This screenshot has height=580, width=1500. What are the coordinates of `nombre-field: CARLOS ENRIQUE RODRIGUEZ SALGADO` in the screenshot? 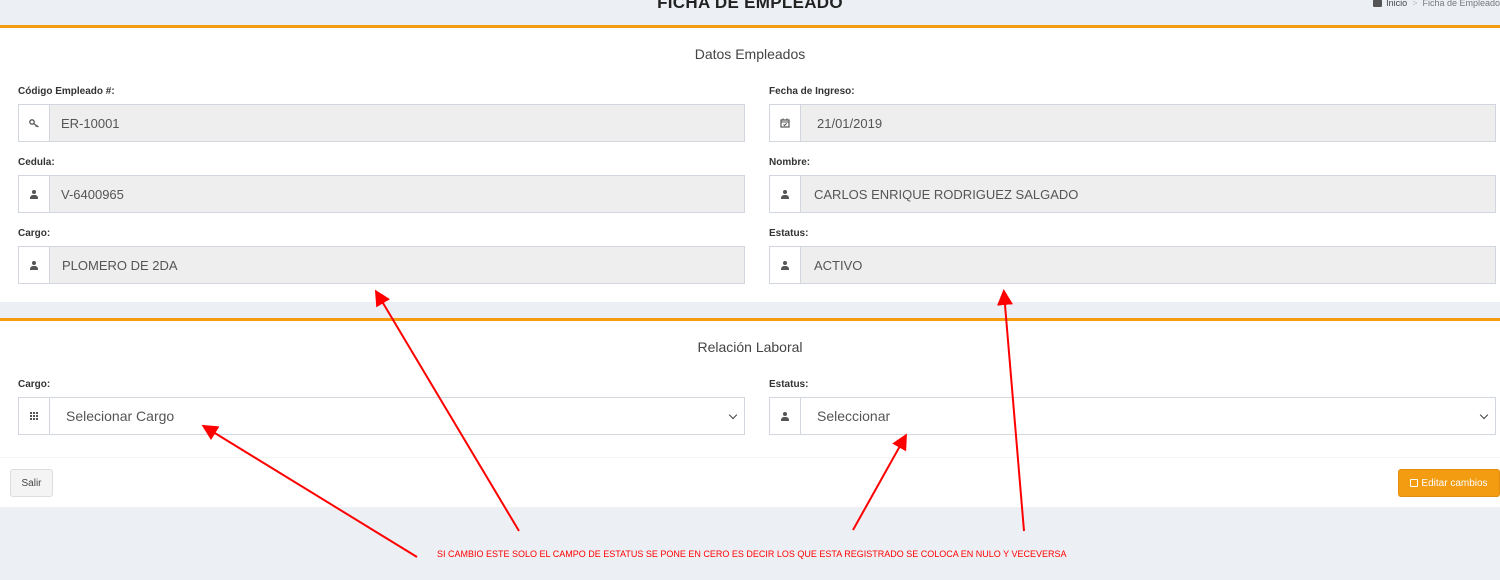 It's located at (1132, 194).